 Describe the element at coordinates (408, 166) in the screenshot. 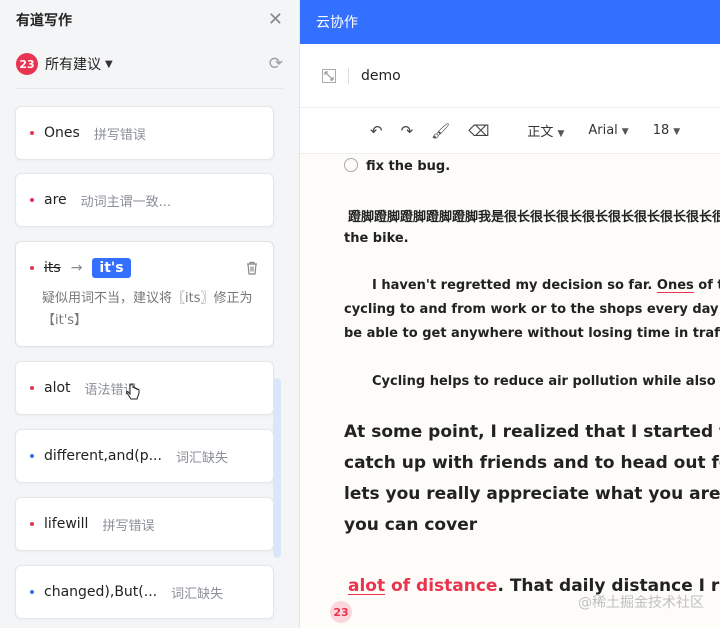

I see `todo-text: fix the bug.` at that location.